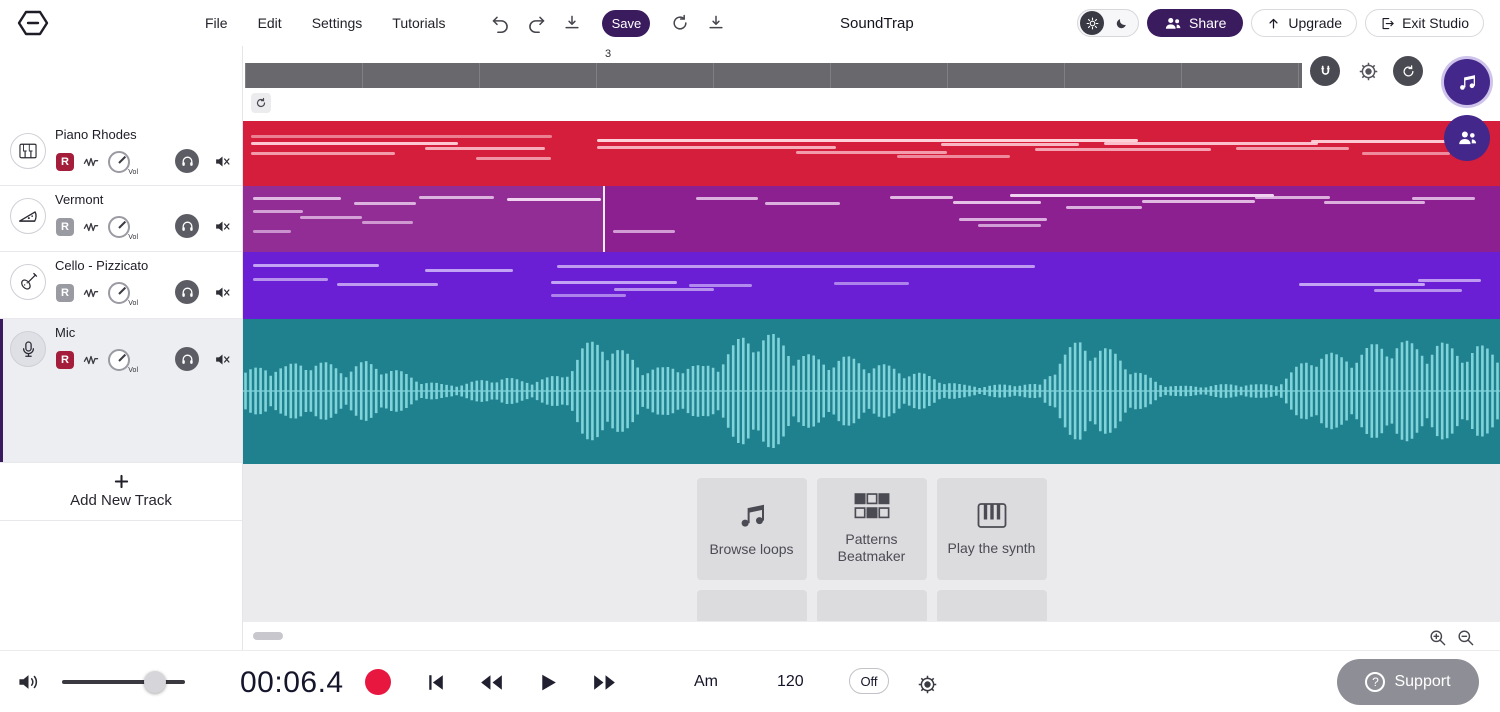  I want to click on share-button: Share, so click(1195, 23).